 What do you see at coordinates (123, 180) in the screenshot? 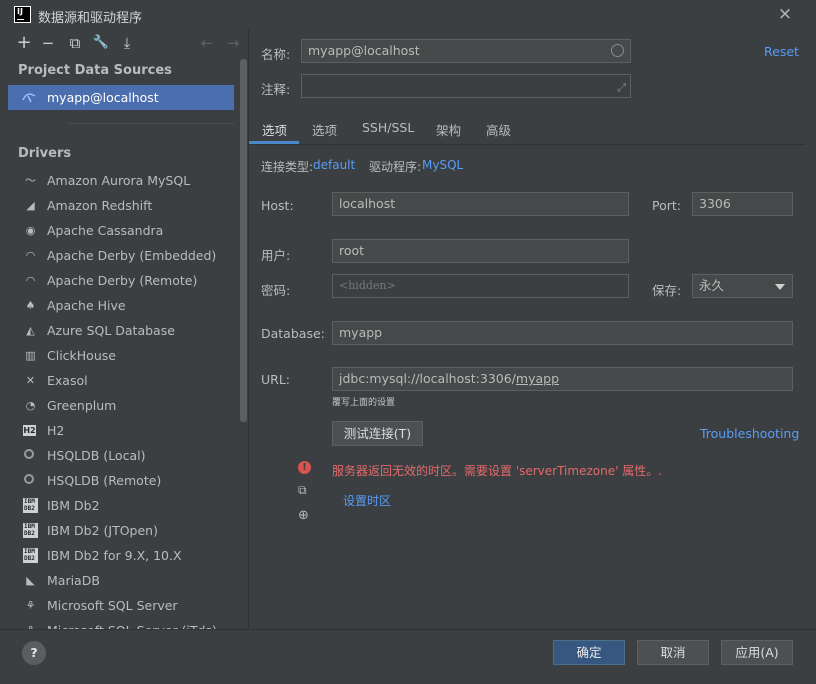
I see `driver-item: 〜 Amazon Aurora MySQL` at bounding box center [123, 180].